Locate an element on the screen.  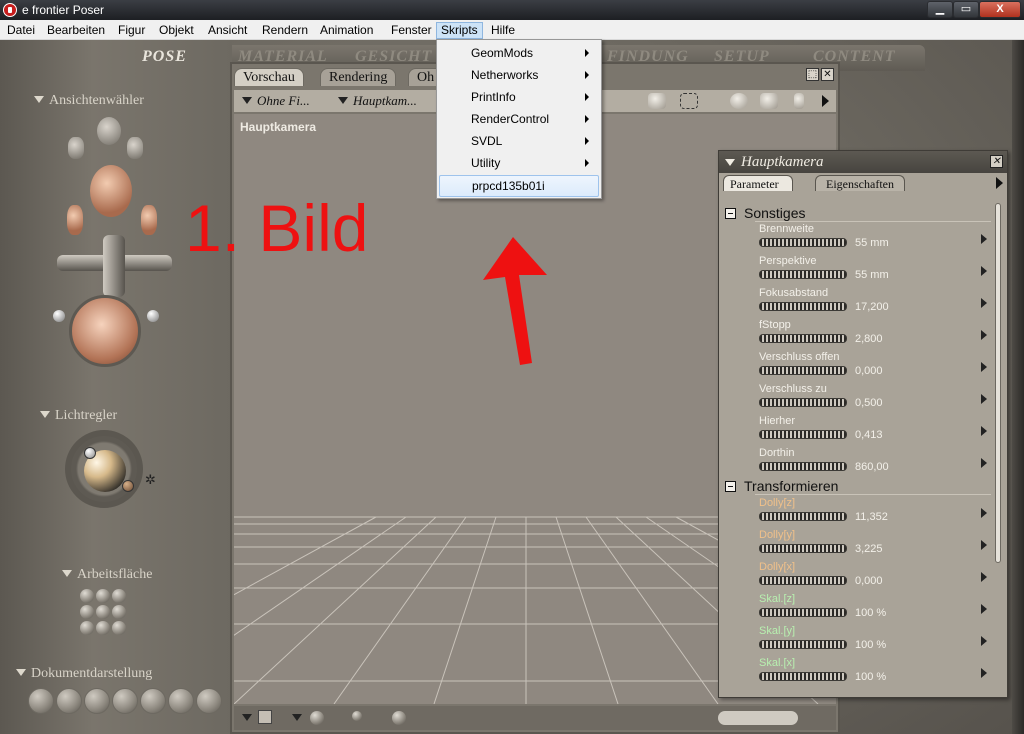
param-verschluss-zu: Verschluss zu 0,500 is located at coordinates (873, 399).